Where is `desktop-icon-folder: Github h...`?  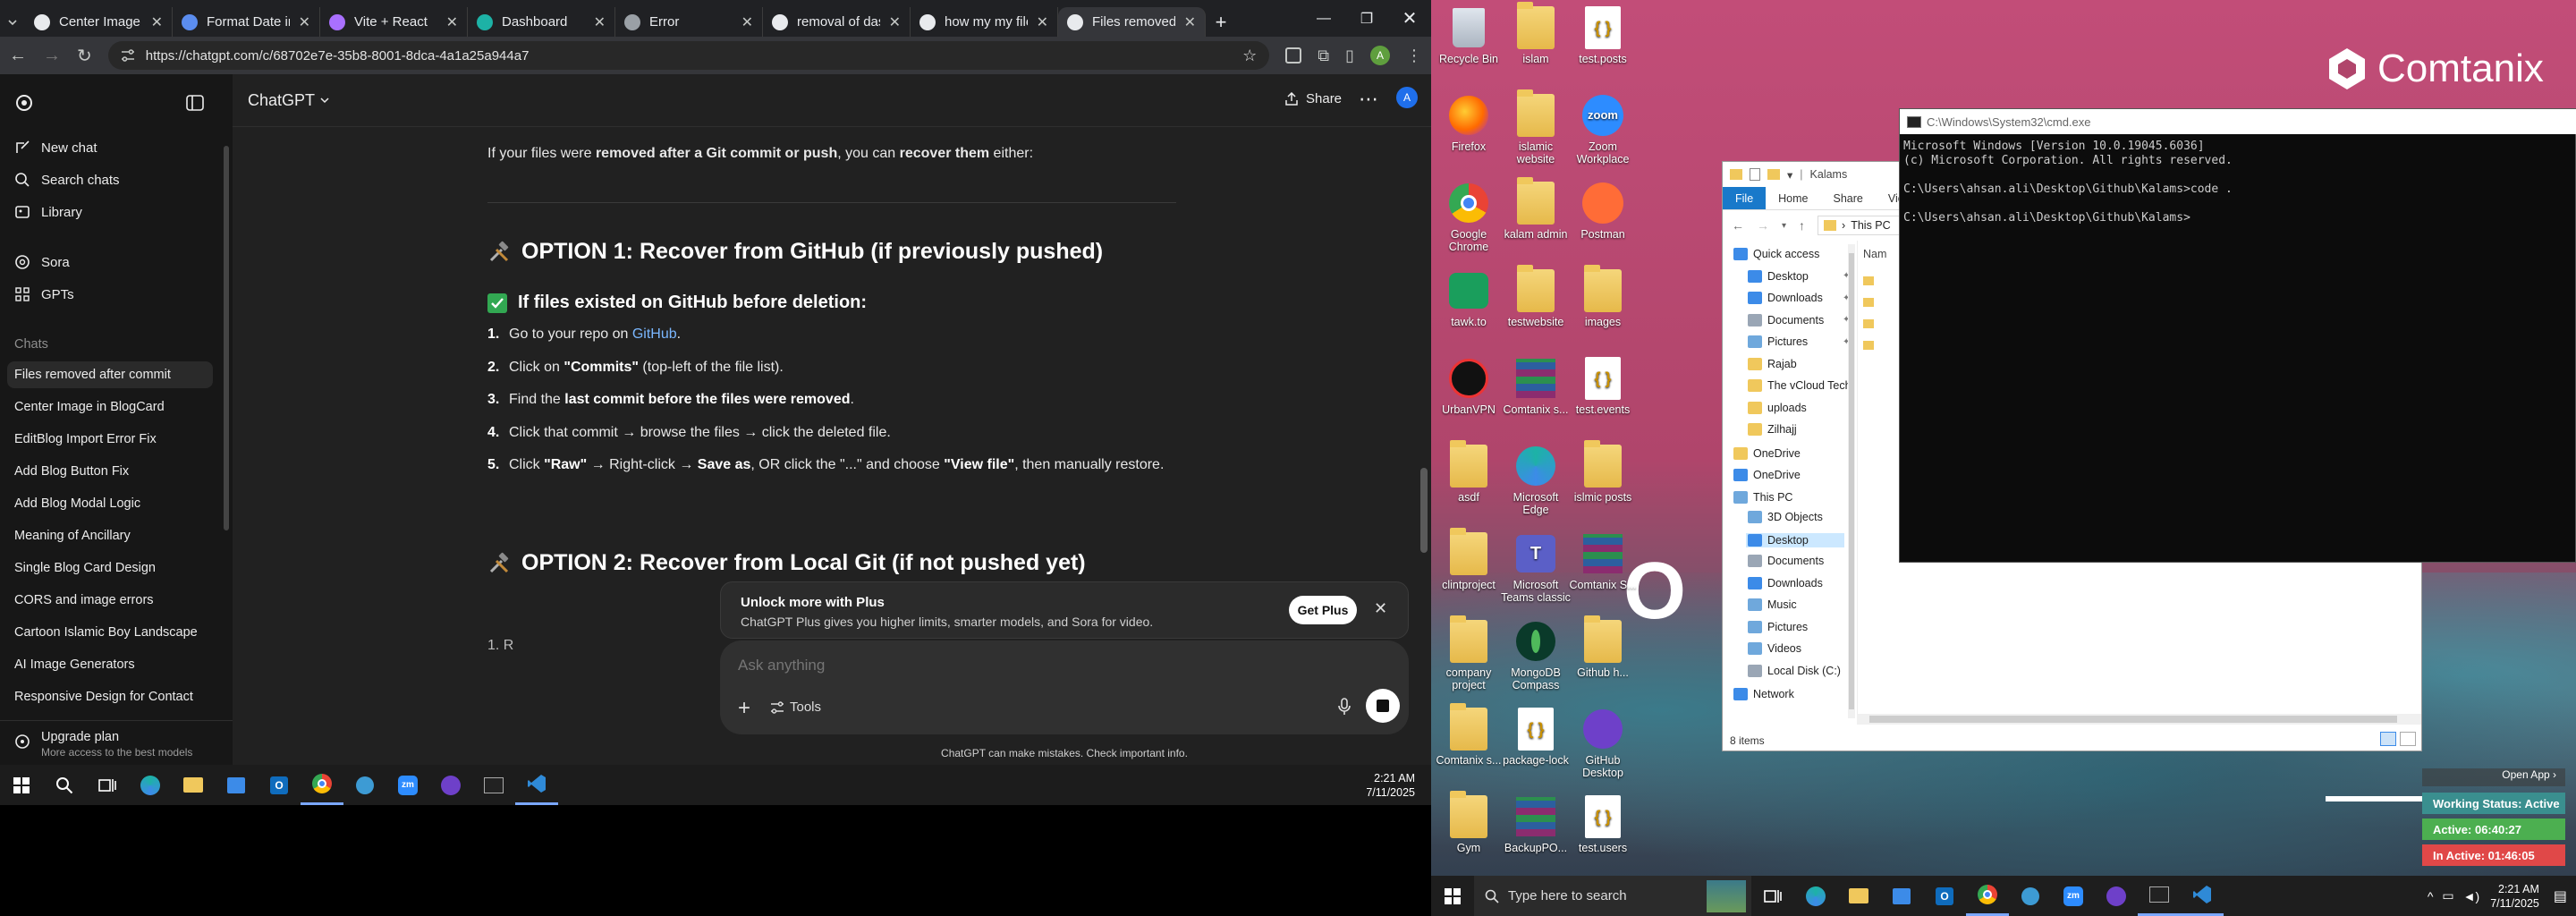 desktop-icon-folder: Github h... is located at coordinates (1603, 647).